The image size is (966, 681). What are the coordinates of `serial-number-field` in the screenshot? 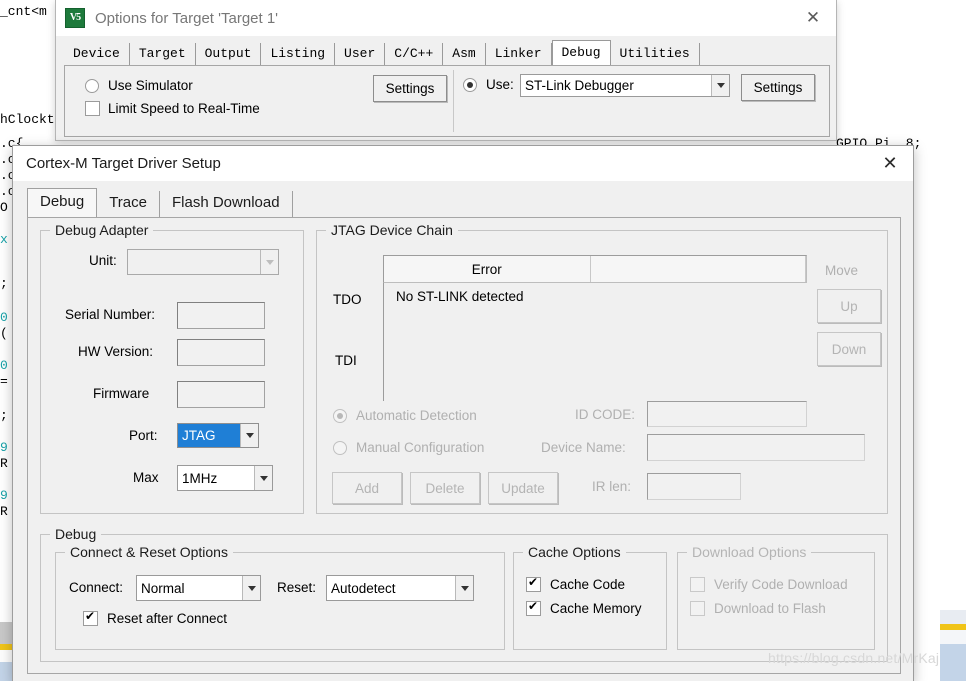 It's located at (221, 315).